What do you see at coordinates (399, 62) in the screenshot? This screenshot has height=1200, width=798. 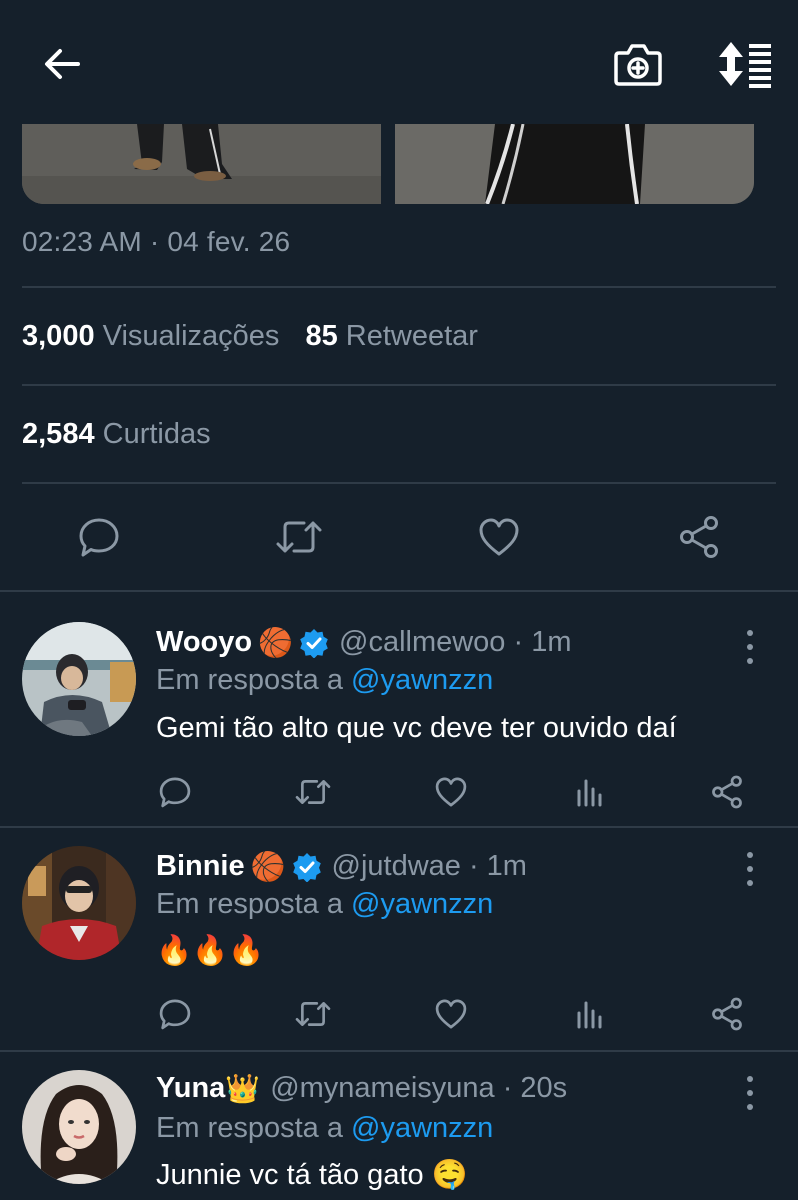 I see `top-bar` at bounding box center [399, 62].